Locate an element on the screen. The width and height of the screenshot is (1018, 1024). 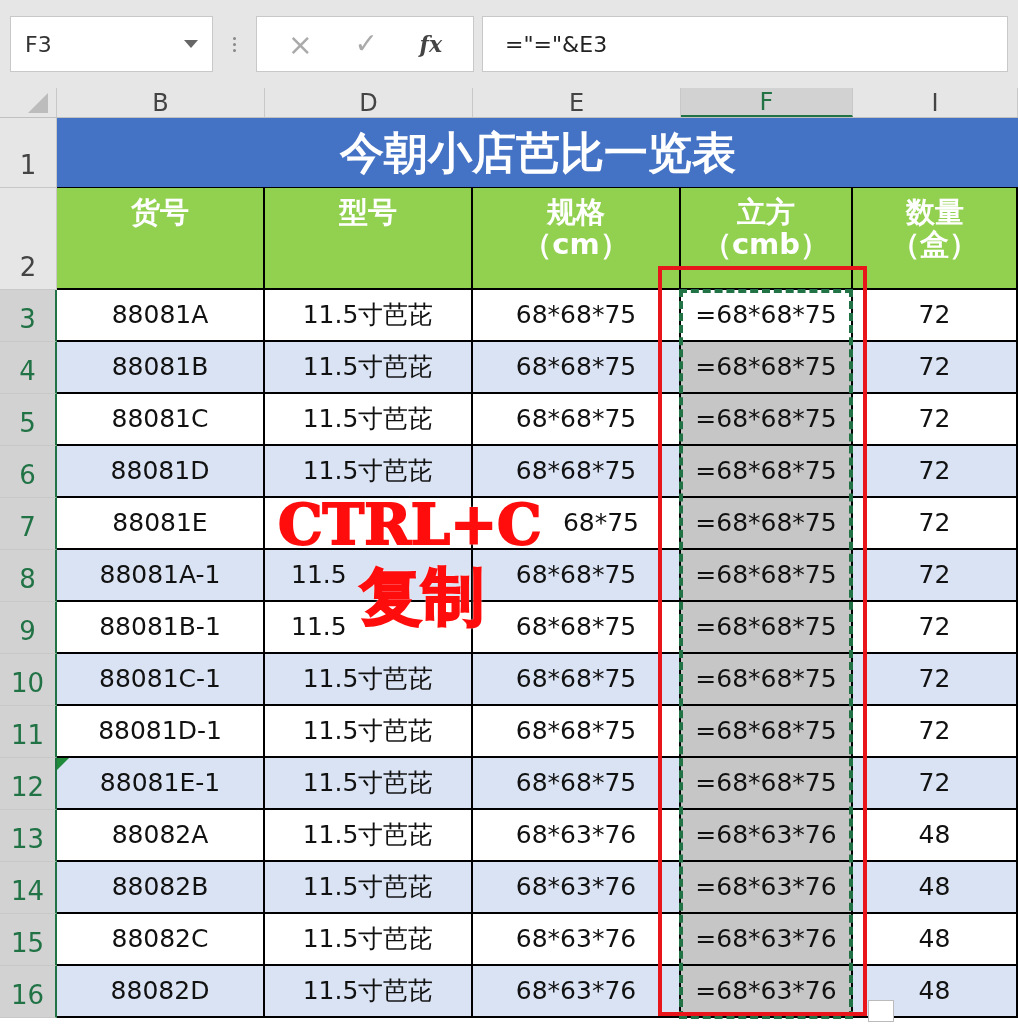
select-all-button is located at coordinates (38, 103).